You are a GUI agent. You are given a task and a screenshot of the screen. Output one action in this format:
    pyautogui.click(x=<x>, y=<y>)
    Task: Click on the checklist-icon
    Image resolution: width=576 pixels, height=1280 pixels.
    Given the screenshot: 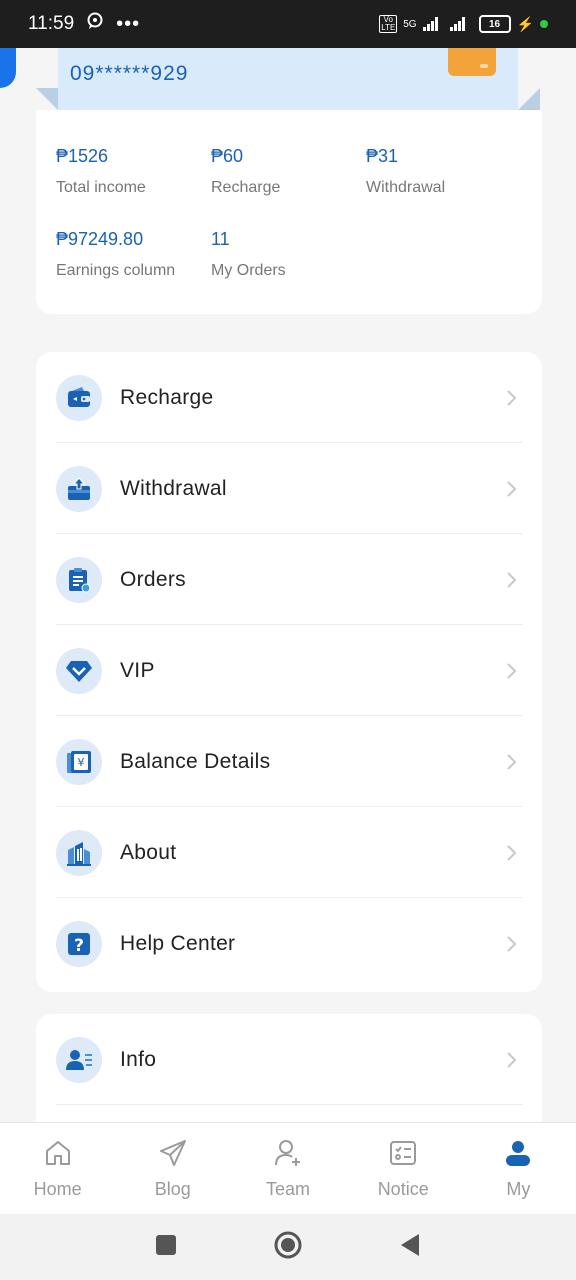 What is the action you would take?
    pyautogui.click(x=403, y=1155)
    